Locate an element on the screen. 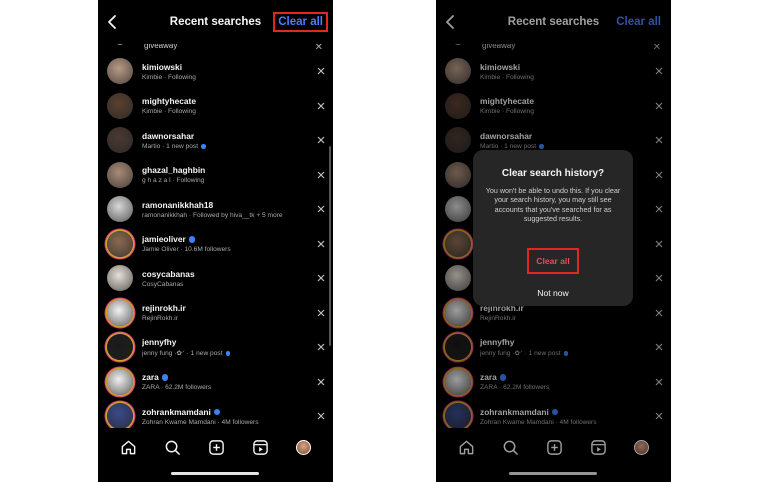 Image resolution: width=768 pixels, height=482 pixels. list-item-text: zara ZARA · 62.2M followers is located at coordinates (563, 381).